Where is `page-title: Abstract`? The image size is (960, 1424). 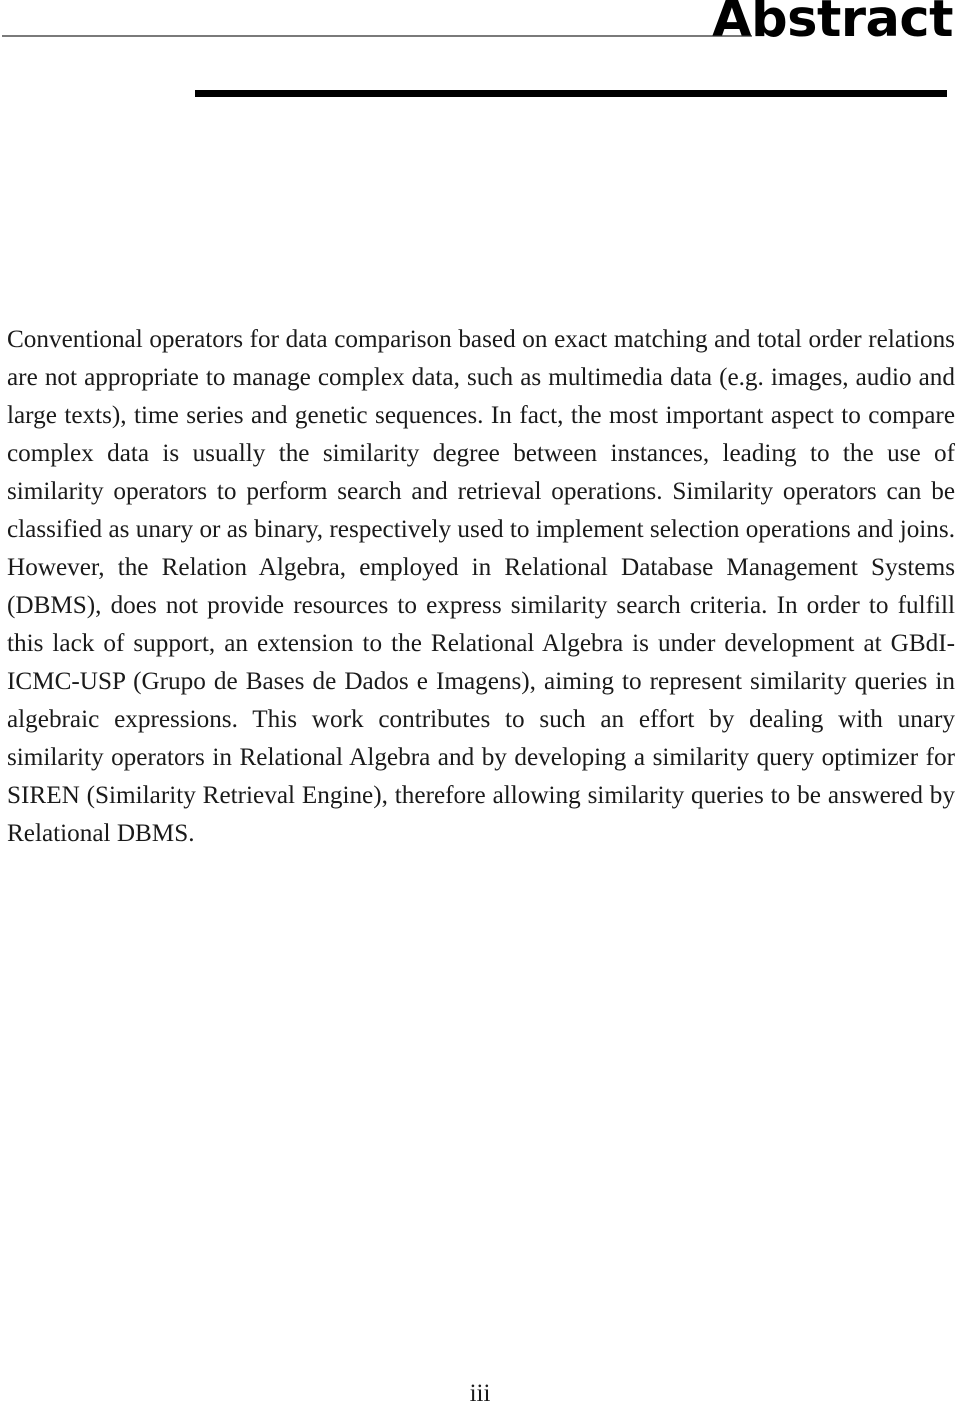
page-title: Abstract is located at coordinates (832, 24).